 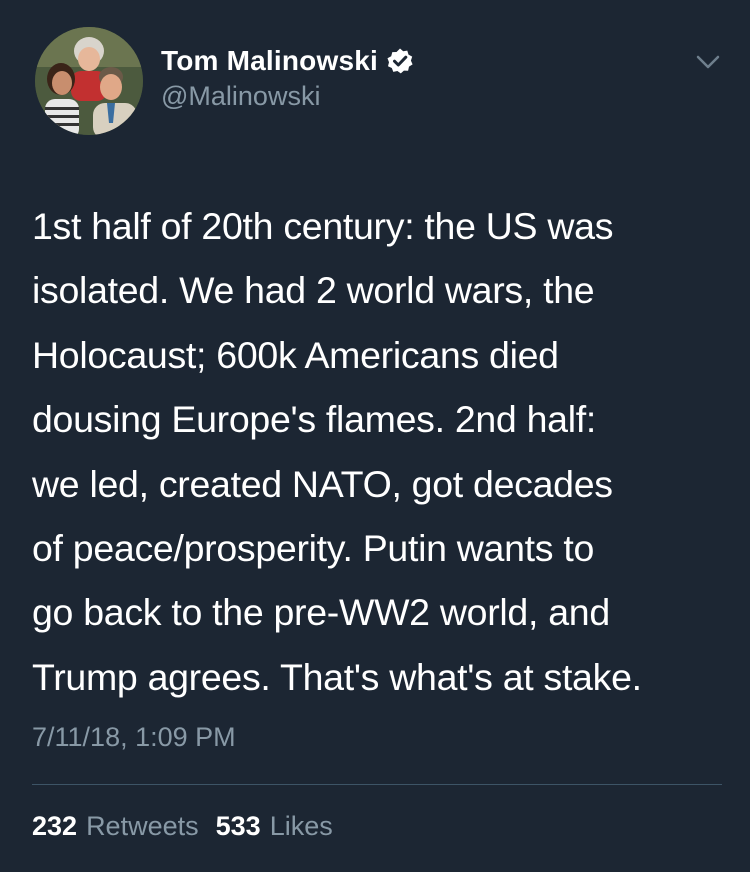 What do you see at coordinates (377, 784) in the screenshot?
I see `divider` at bounding box center [377, 784].